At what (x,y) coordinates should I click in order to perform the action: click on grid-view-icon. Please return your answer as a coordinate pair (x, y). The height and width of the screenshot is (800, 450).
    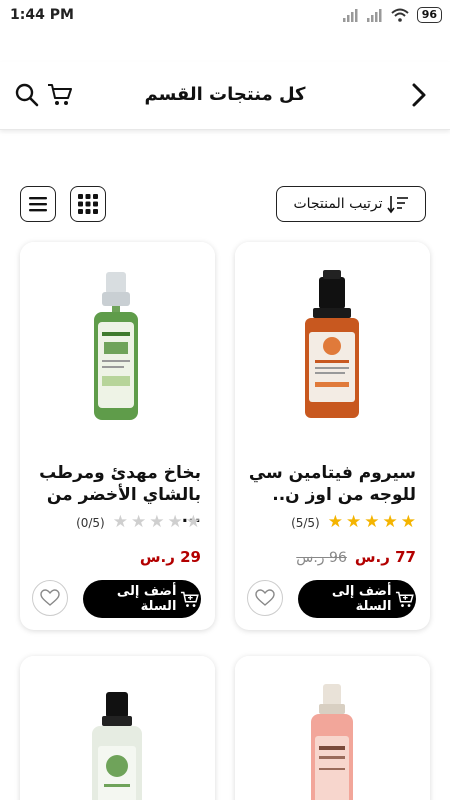
    Looking at the image, I should click on (88, 204).